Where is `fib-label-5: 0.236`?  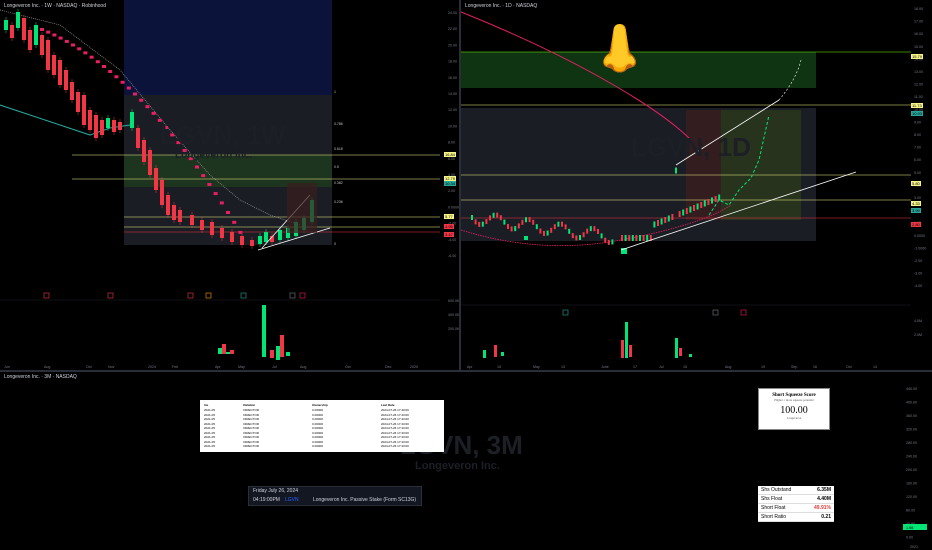
fib-label-5: 0.236 is located at coordinates (338, 202).